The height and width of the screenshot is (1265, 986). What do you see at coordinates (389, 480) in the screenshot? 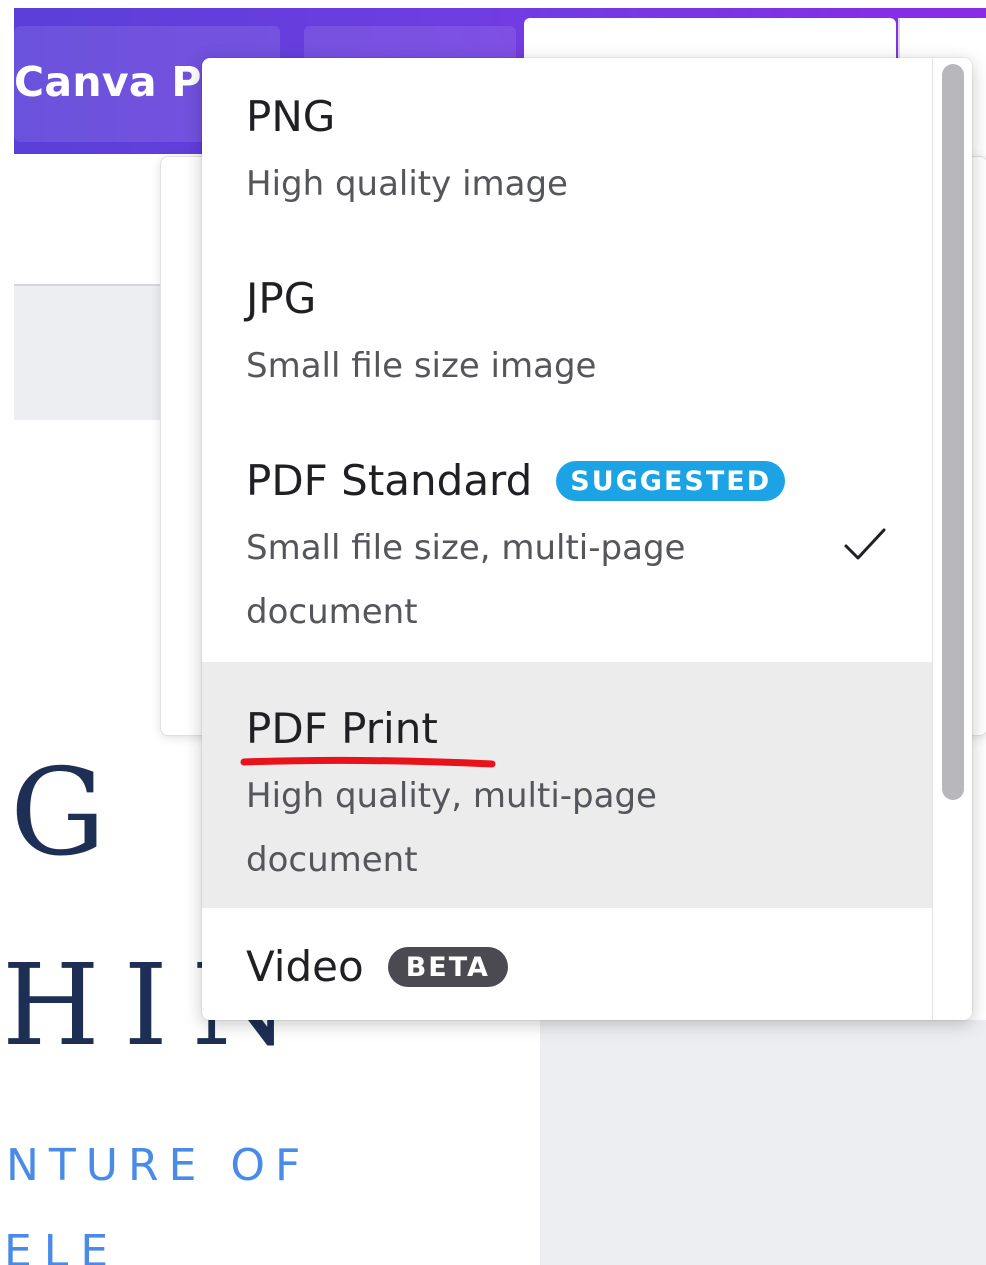
I see `option-title: PDF Standard` at bounding box center [389, 480].